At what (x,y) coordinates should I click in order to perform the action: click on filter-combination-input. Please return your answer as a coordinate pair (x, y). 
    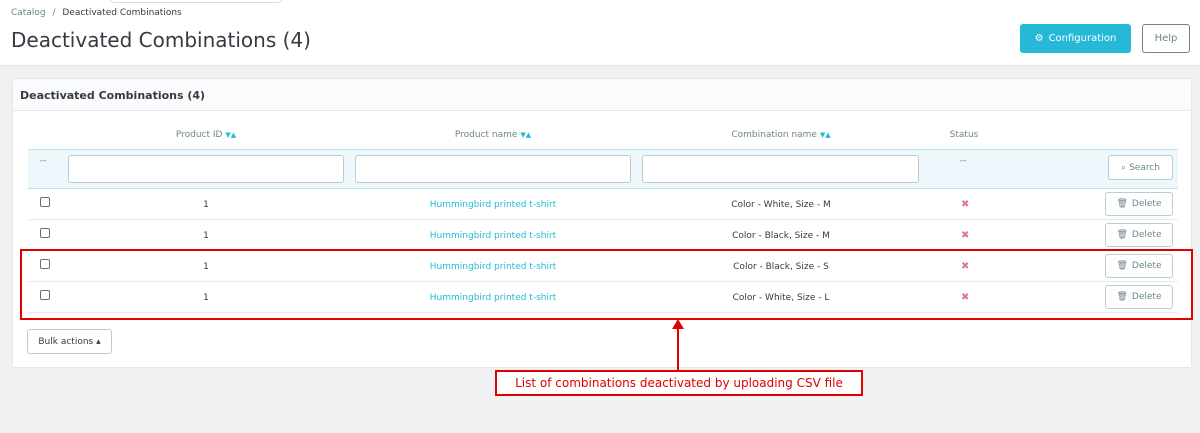
    Looking at the image, I should click on (780, 169).